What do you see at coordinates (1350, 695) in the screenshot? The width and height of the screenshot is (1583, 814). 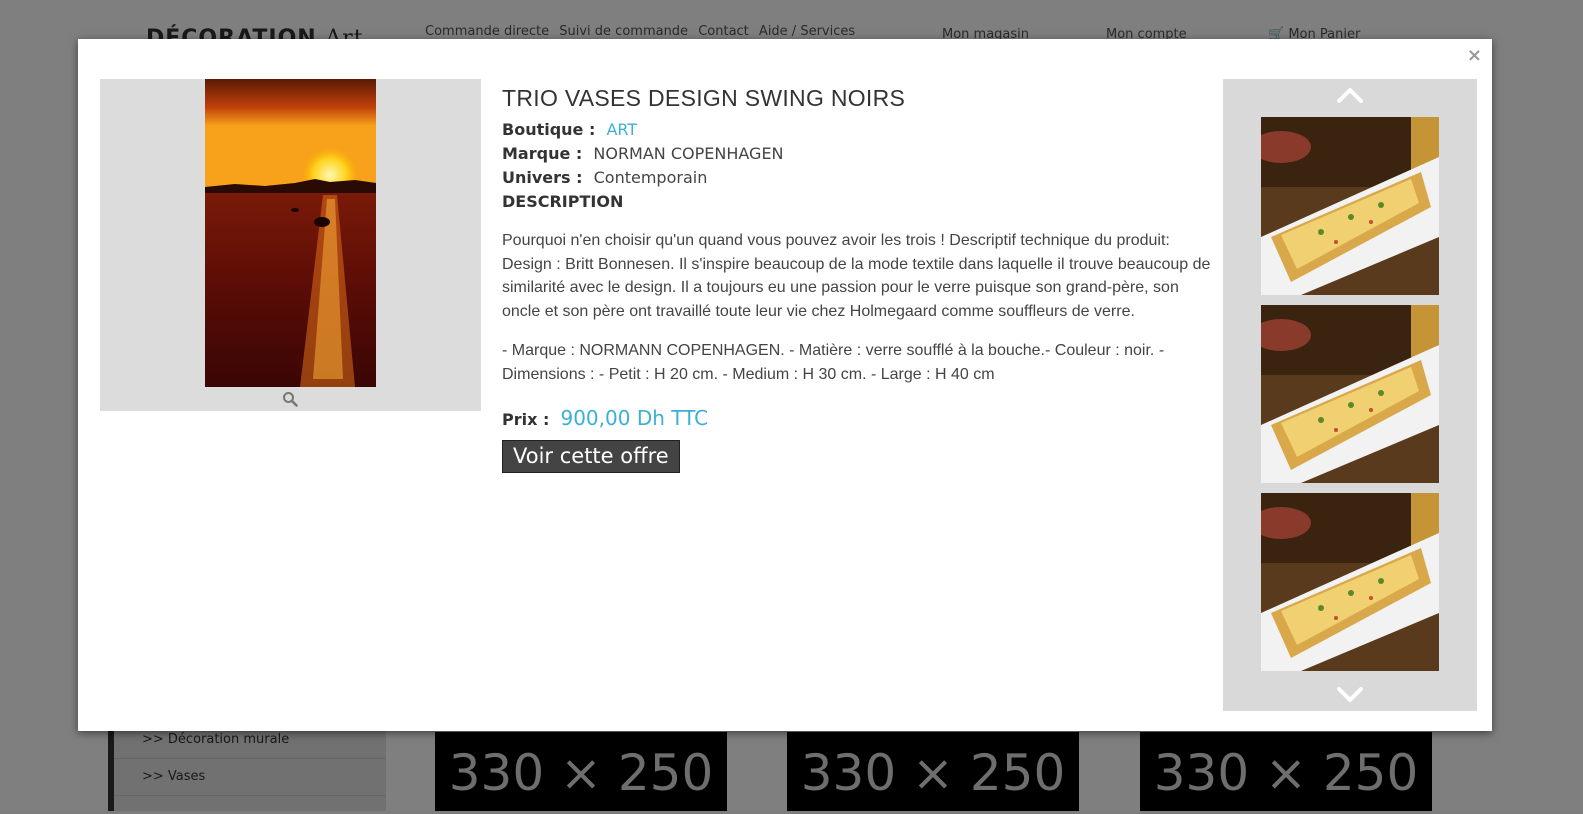 I see `chevron-down-icon` at bounding box center [1350, 695].